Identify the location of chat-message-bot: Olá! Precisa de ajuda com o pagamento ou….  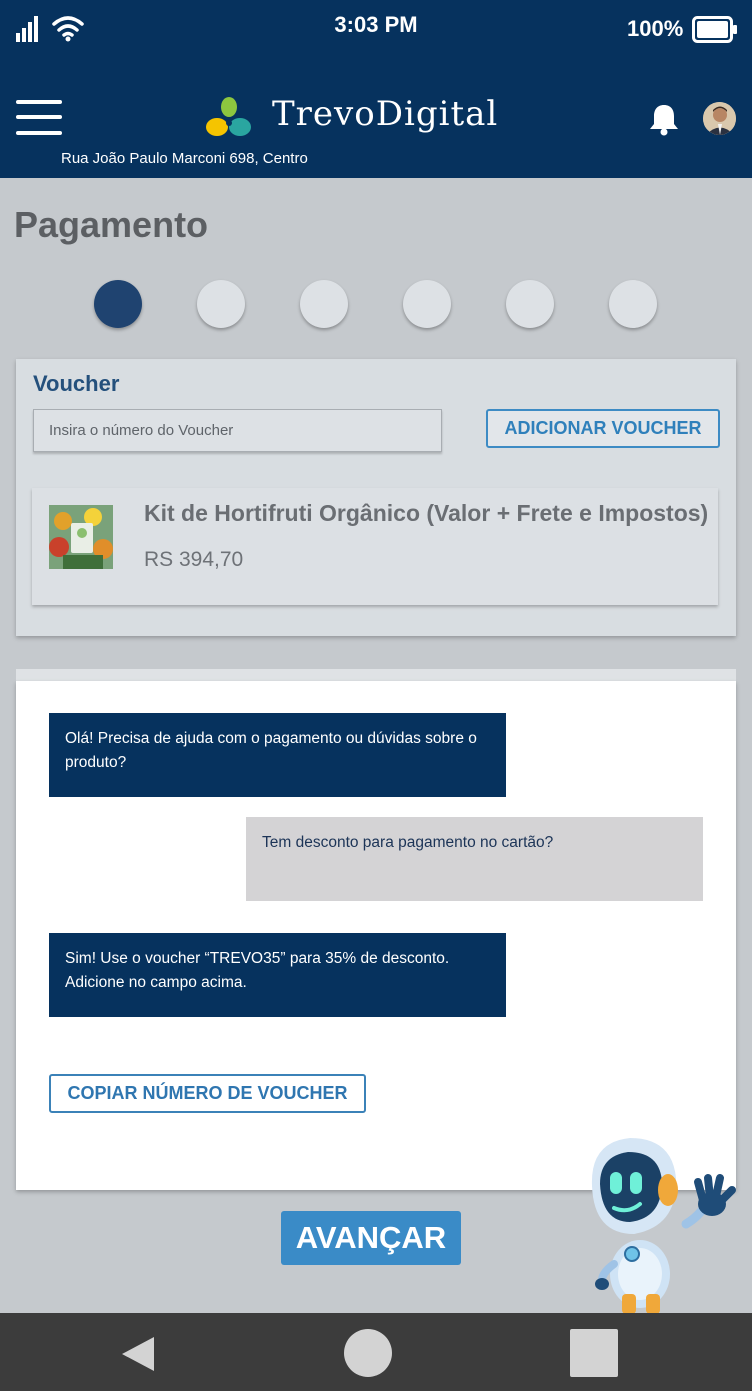
(277, 755).